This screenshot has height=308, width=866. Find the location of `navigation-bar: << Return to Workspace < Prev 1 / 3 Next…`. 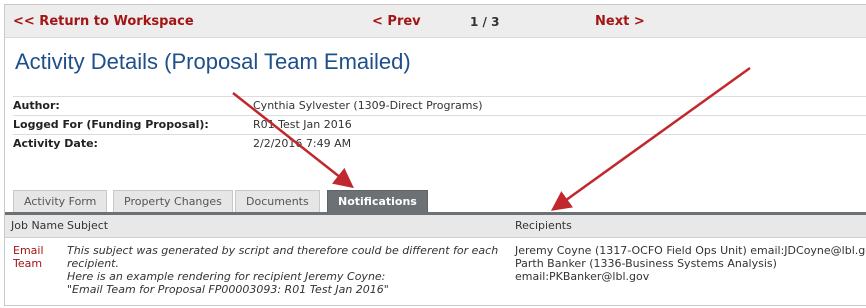

navigation-bar: << Return to Workspace < Prev 1 / 3 Next… is located at coordinates (435, 21).